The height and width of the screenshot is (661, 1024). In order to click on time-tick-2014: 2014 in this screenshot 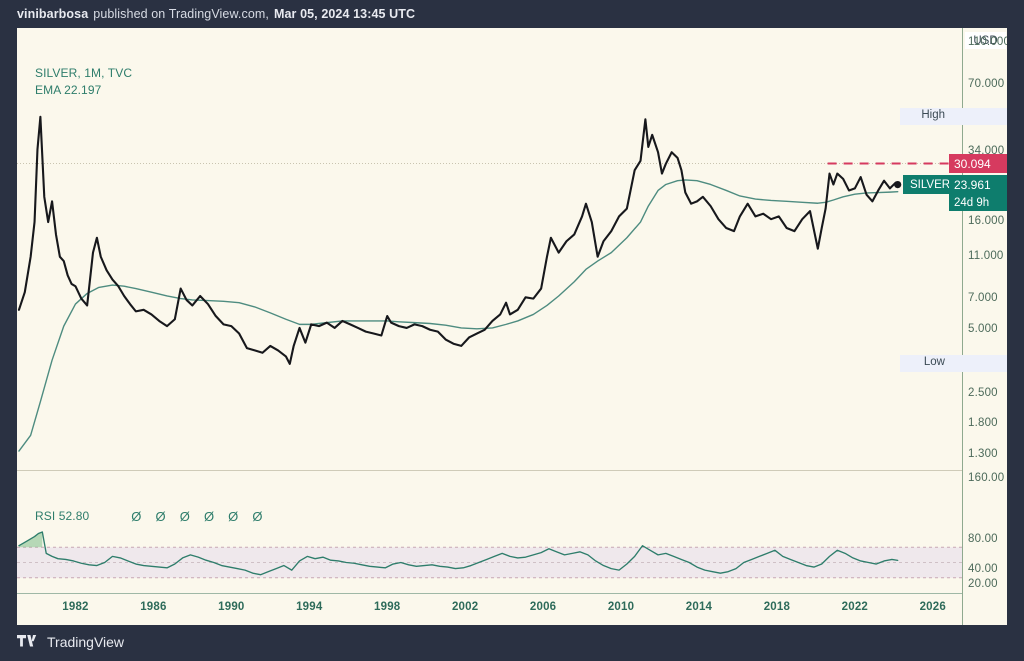, I will do `click(699, 607)`.